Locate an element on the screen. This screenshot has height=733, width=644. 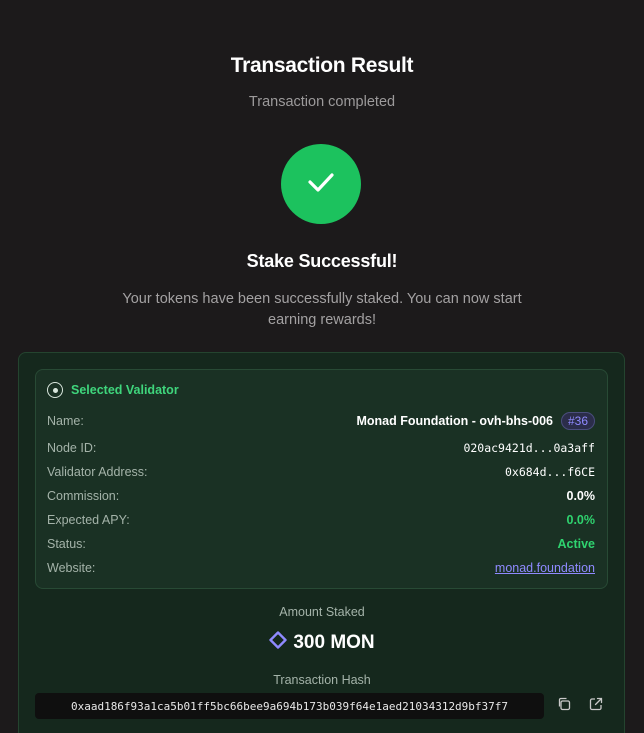
validator-section-title: Selected Validator is located at coordinates (125, 390).